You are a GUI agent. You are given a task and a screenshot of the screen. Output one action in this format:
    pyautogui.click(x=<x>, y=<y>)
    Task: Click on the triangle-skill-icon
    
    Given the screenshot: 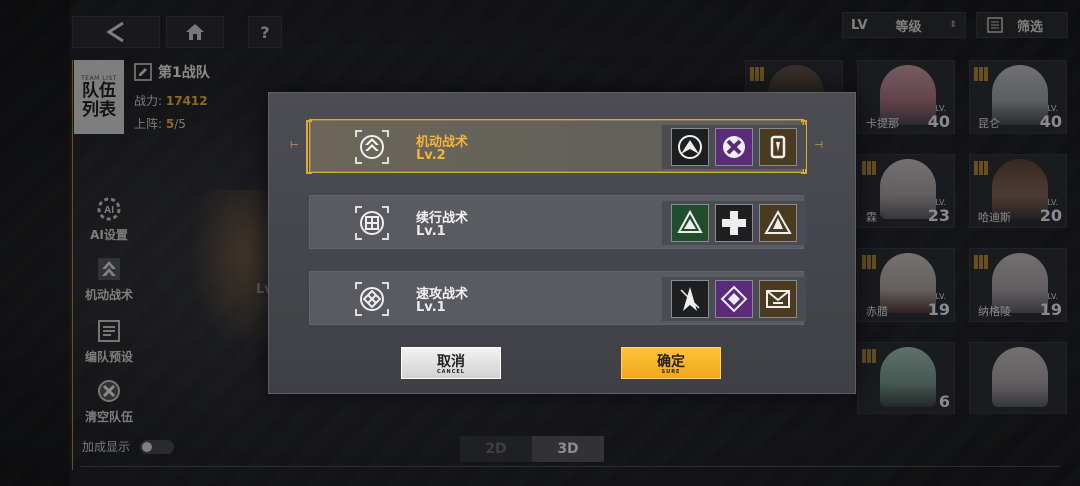 What is the action you would take?
    pyautogui.click(x=690, y=221)
    